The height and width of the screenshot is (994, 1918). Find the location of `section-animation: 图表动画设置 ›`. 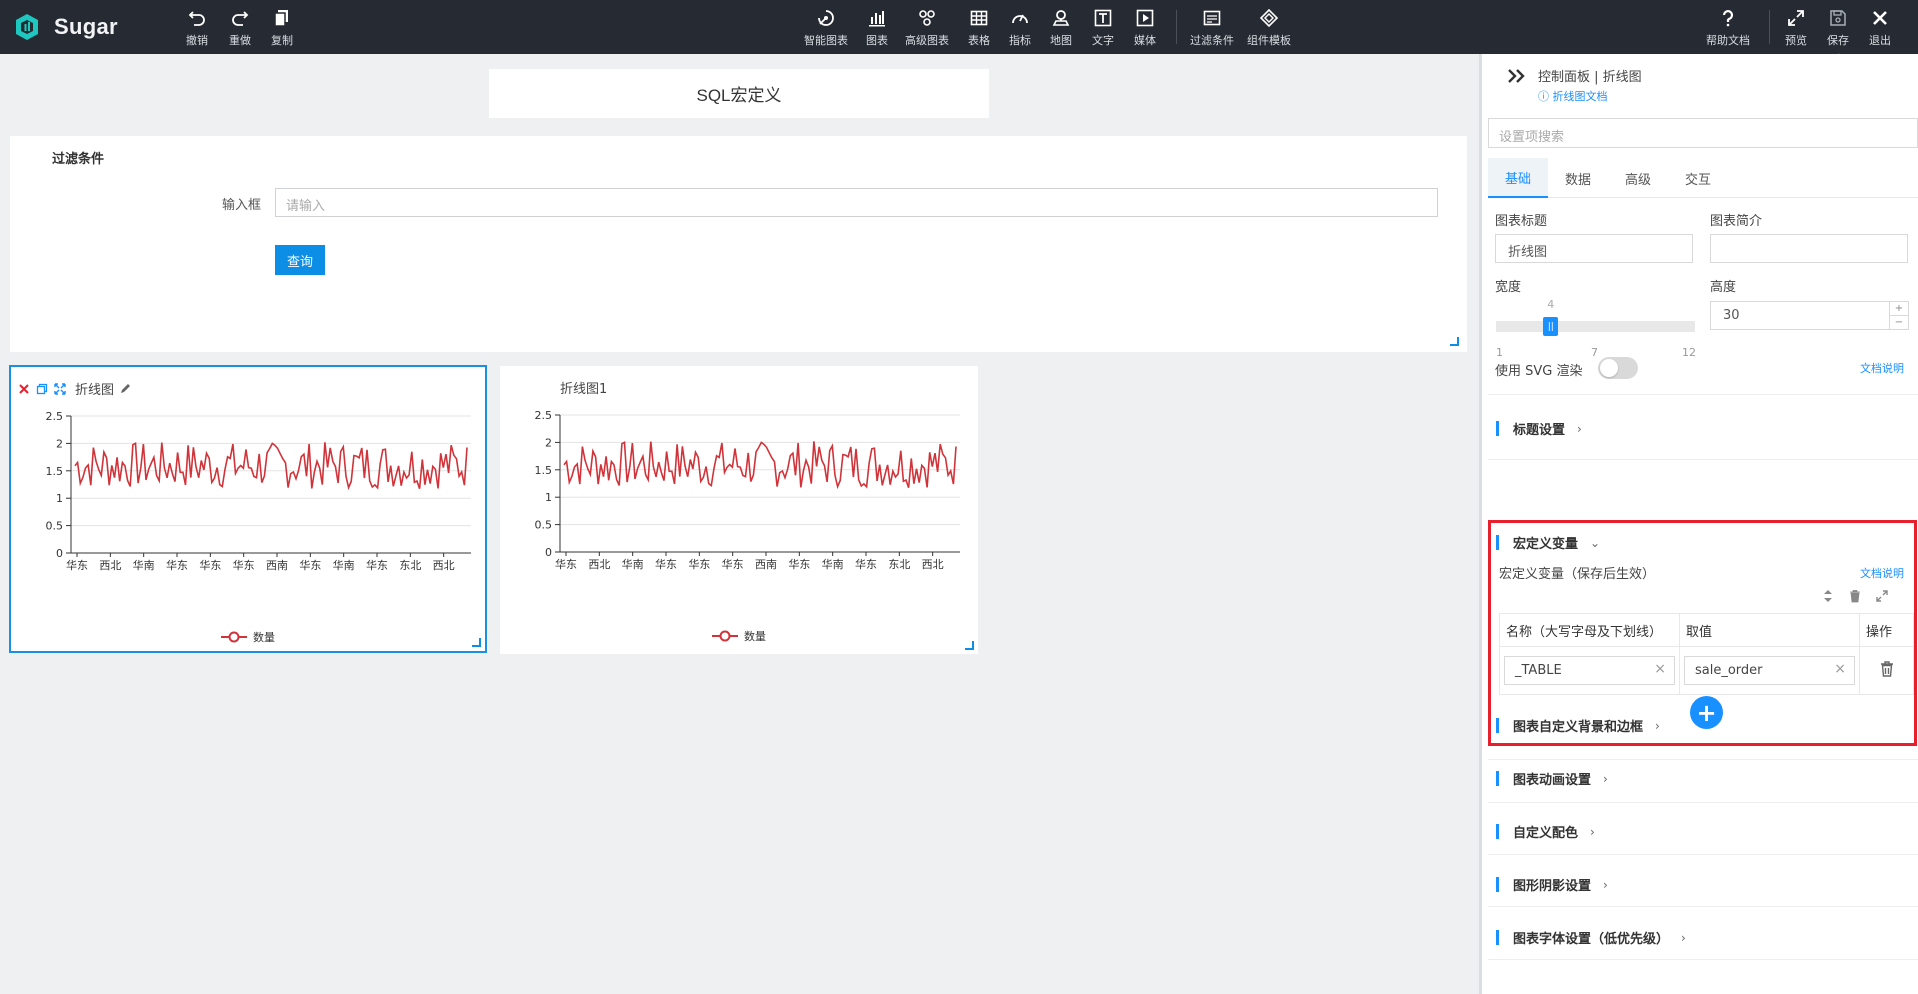

section-animation: 图表动画设置 › is located at coordinates (1552, 778).